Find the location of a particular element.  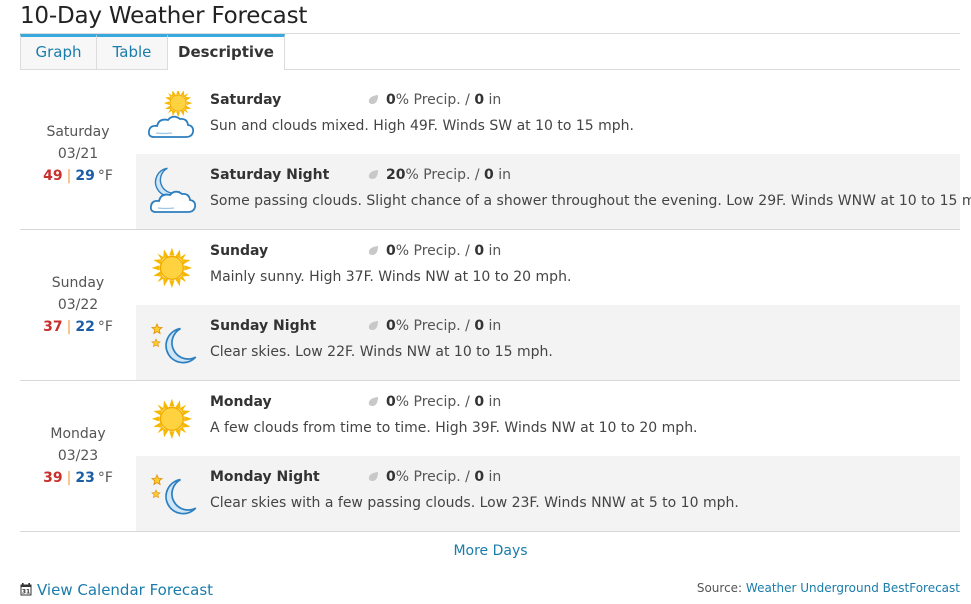

temp-range: 39 | 23 °F is located at coordinates (78, 478).